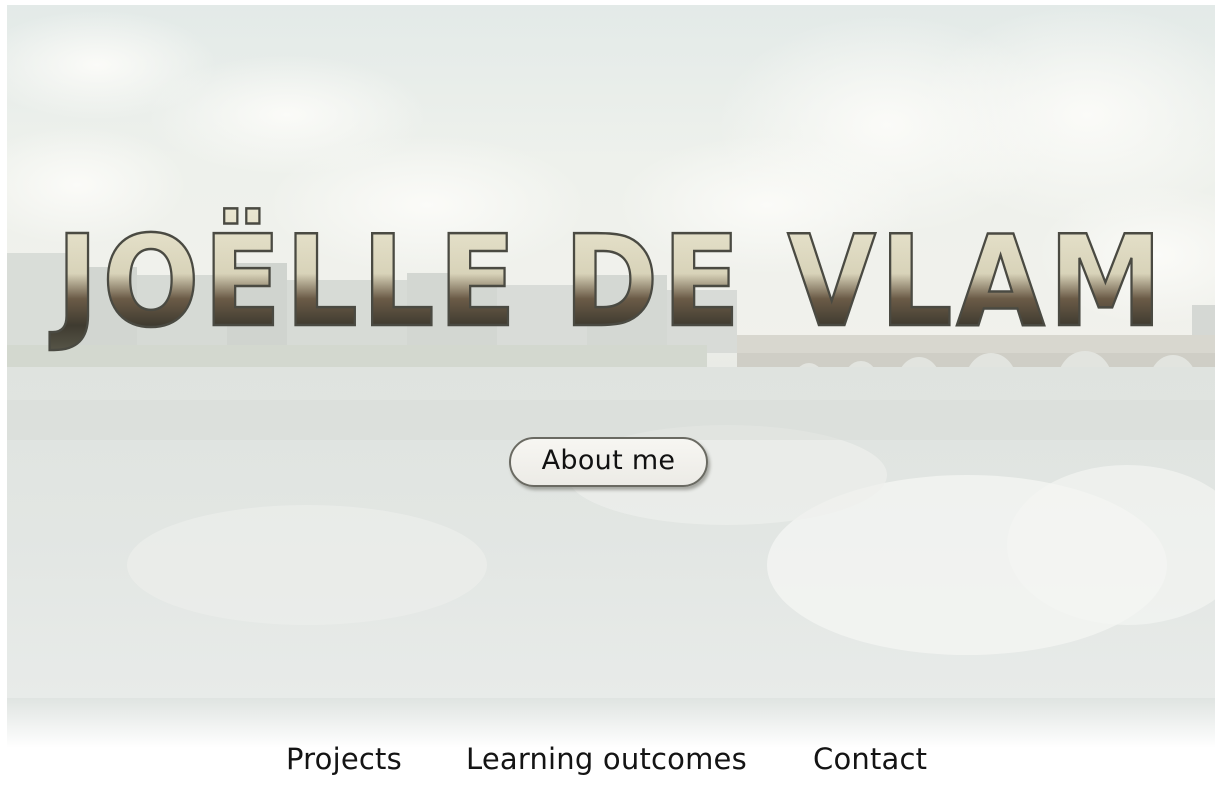  I want to click on about-me-button: About me, so click(608, 462).